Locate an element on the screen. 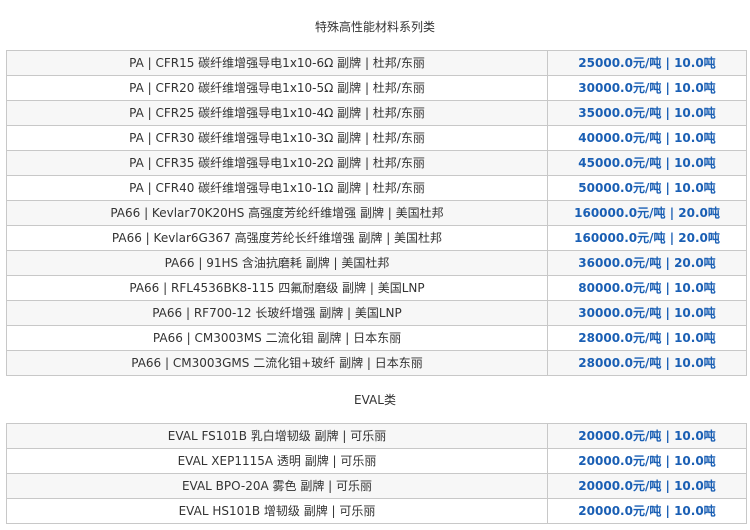 Image resolution: width=750 pixels, height=530 pixels. price-cell: 40000.0元/吨 | 10.0吨 is located at coordinates (647, 138).